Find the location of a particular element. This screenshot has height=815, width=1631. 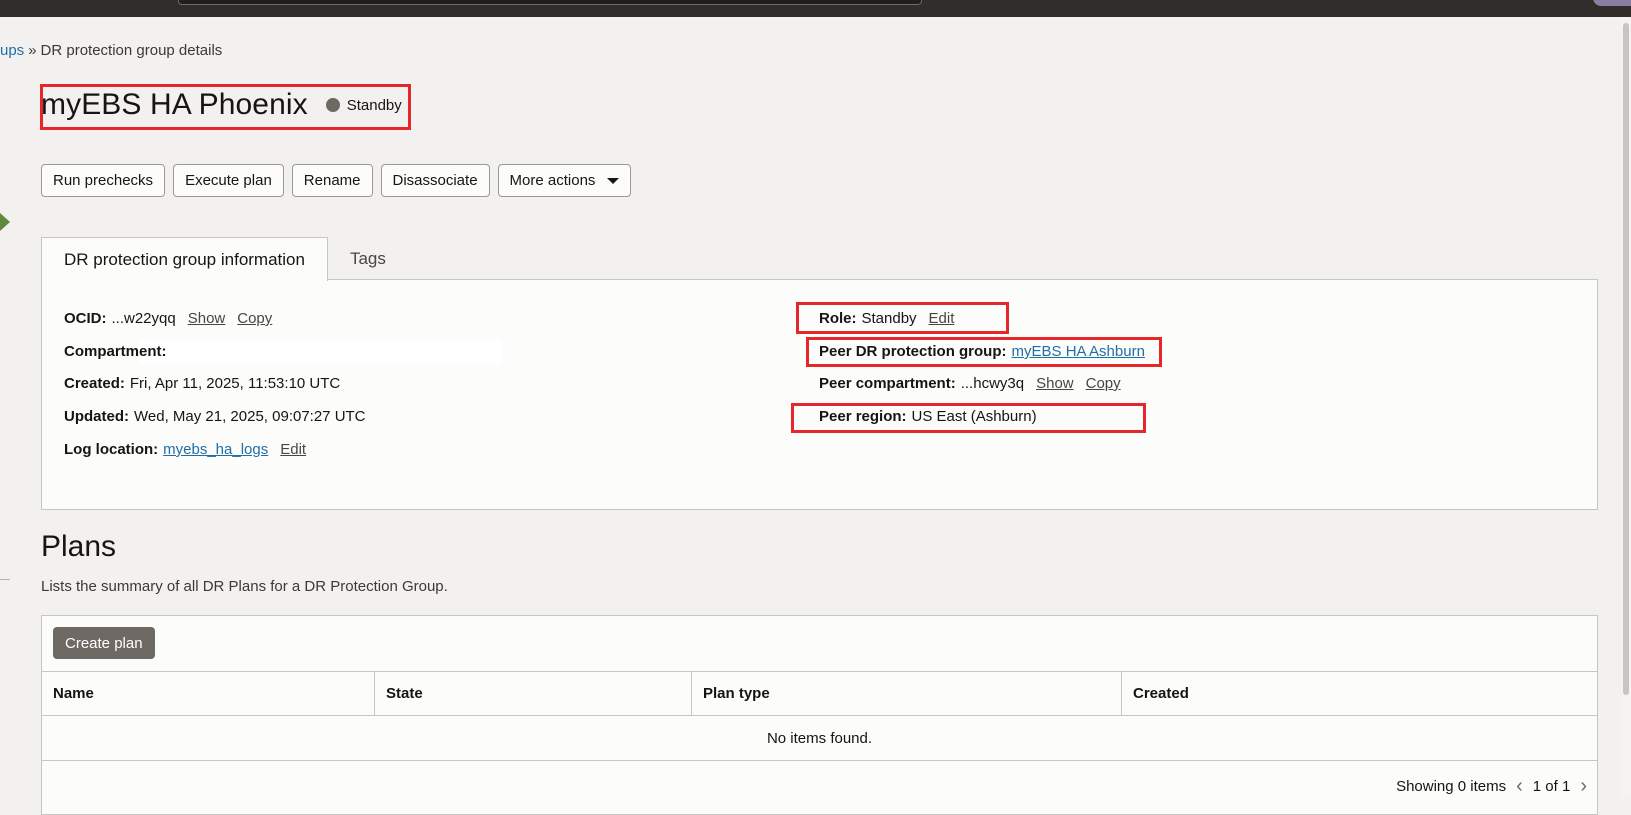

log-location-label: Log location: is located at coordinates (111, 449).